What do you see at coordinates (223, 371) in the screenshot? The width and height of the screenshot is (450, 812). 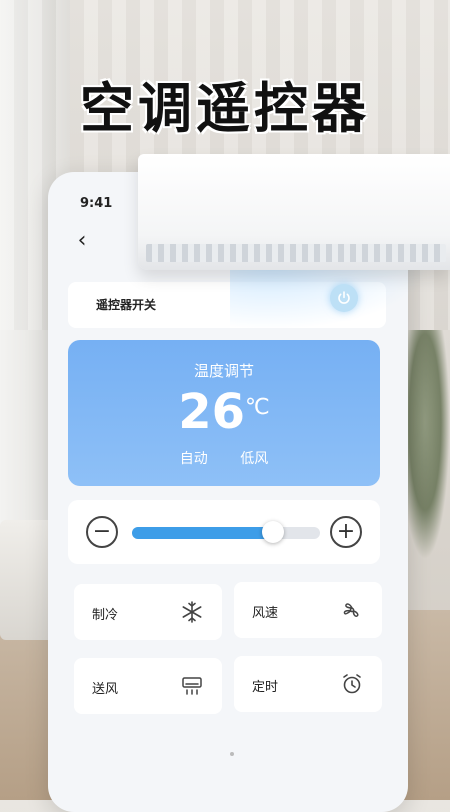 I see `temperature-title: 温度调节` at bounding box center [223, 371].